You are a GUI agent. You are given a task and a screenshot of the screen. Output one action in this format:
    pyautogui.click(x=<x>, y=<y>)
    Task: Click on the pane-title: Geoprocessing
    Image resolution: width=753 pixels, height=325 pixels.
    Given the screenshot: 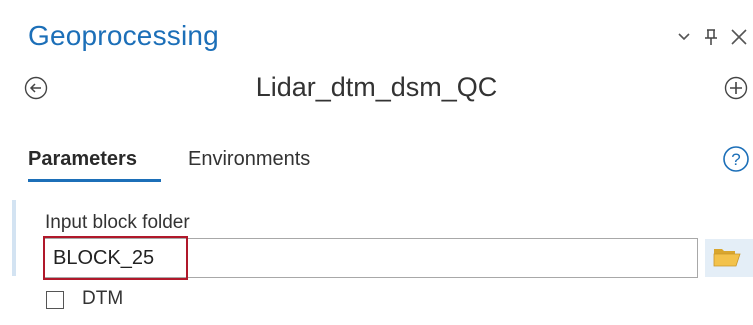 What is the action you would take?
    pyautogui.click(x=123, y=35)
    